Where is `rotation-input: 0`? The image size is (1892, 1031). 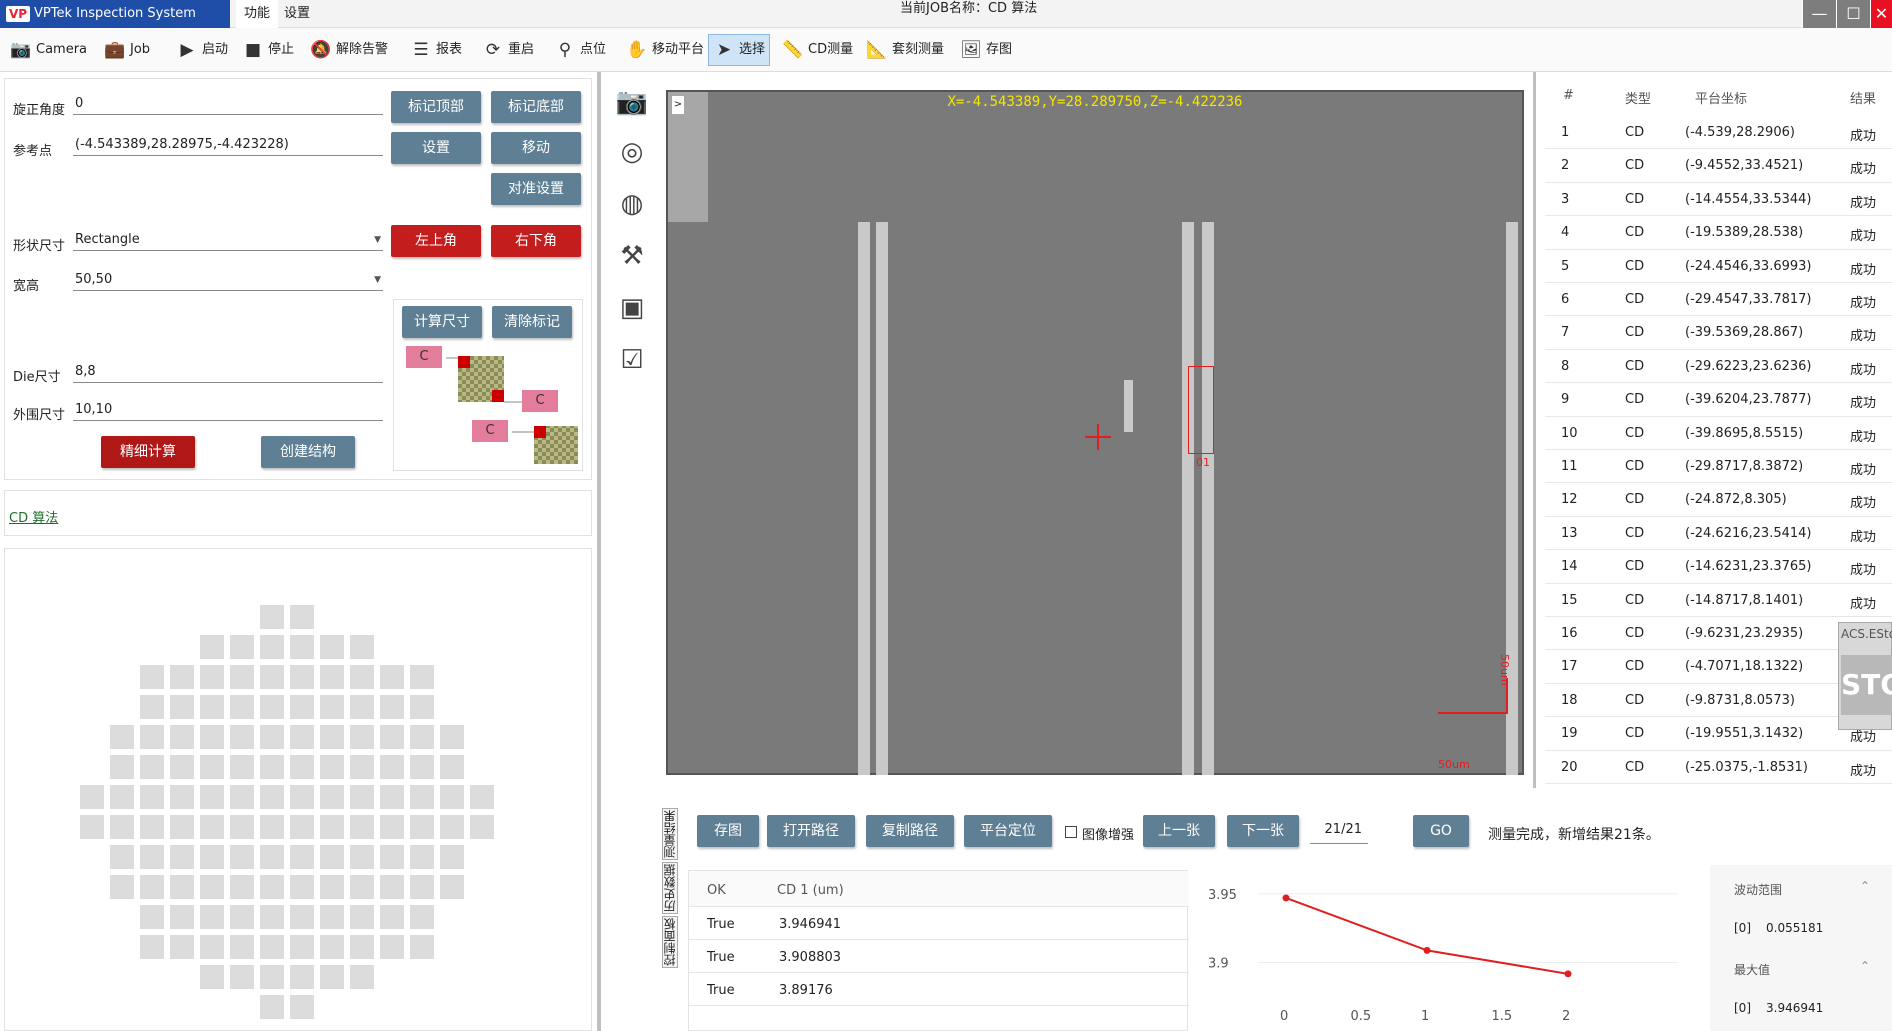 rotation-input: 0 is located at coordinates (228, 104).